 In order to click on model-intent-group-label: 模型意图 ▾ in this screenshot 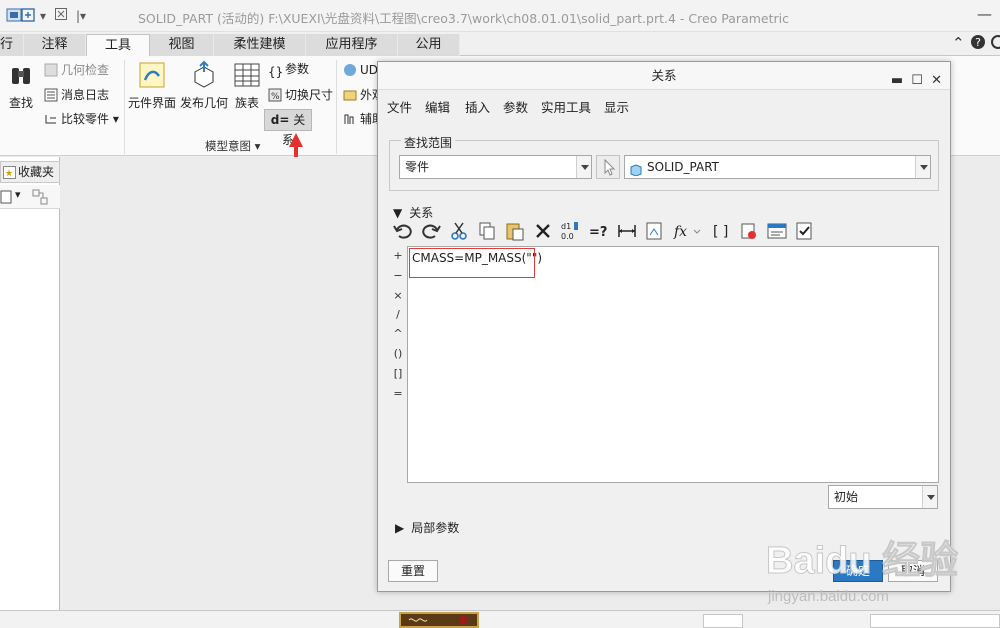, I will do `click(232, 146)`.